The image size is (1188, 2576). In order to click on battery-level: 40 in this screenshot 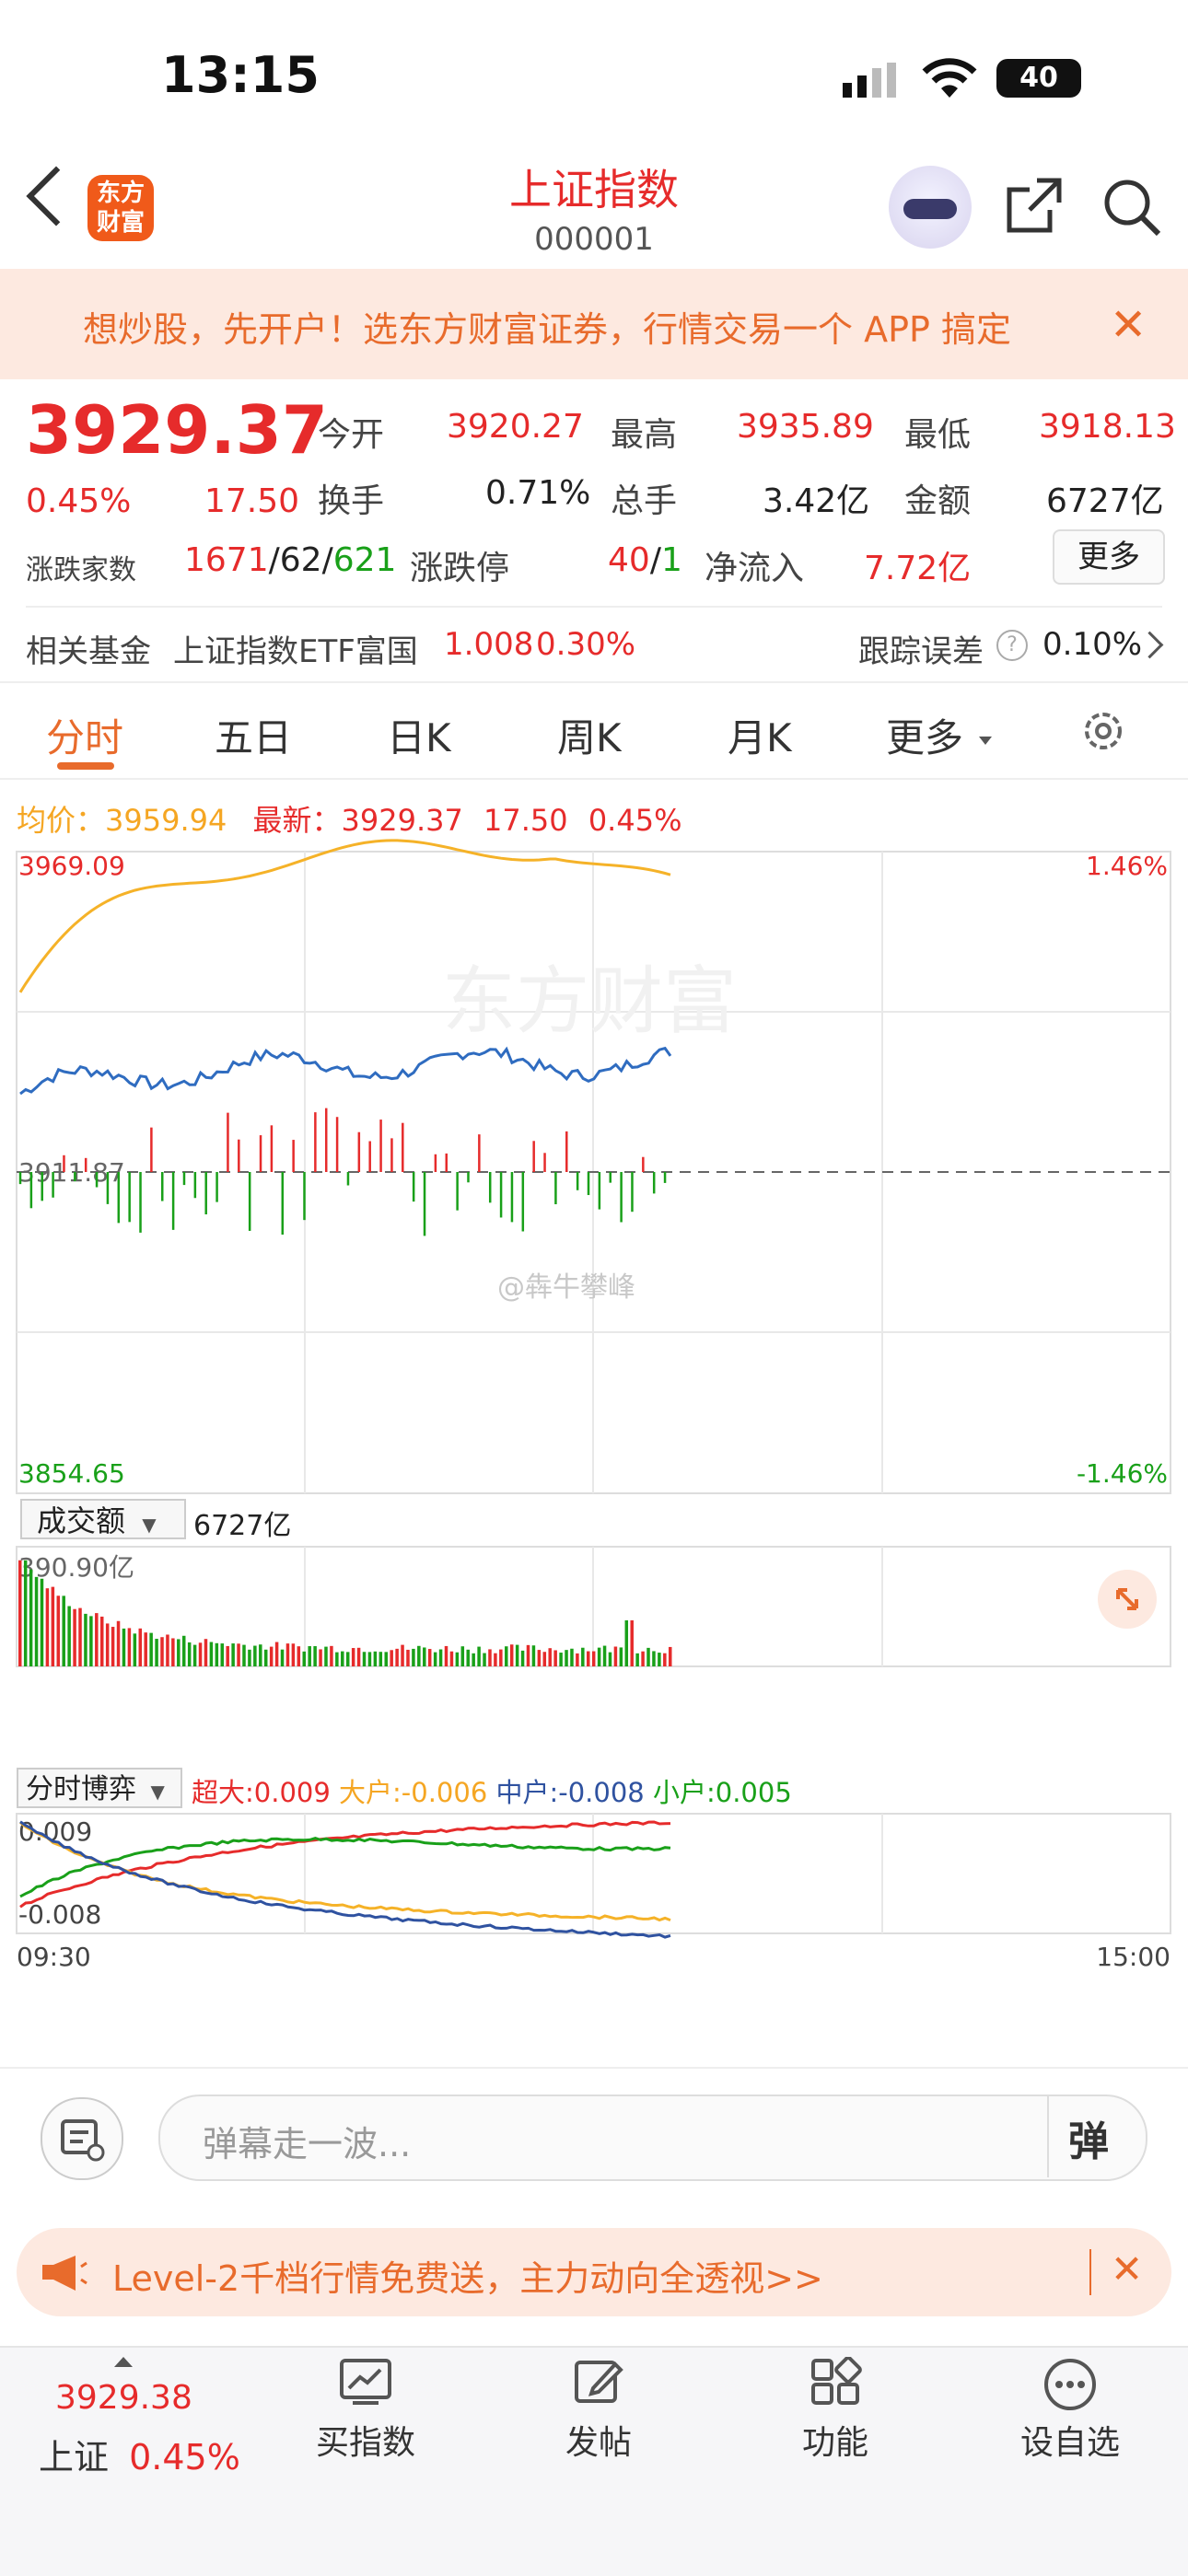, I will do `click(1038, 78)`.